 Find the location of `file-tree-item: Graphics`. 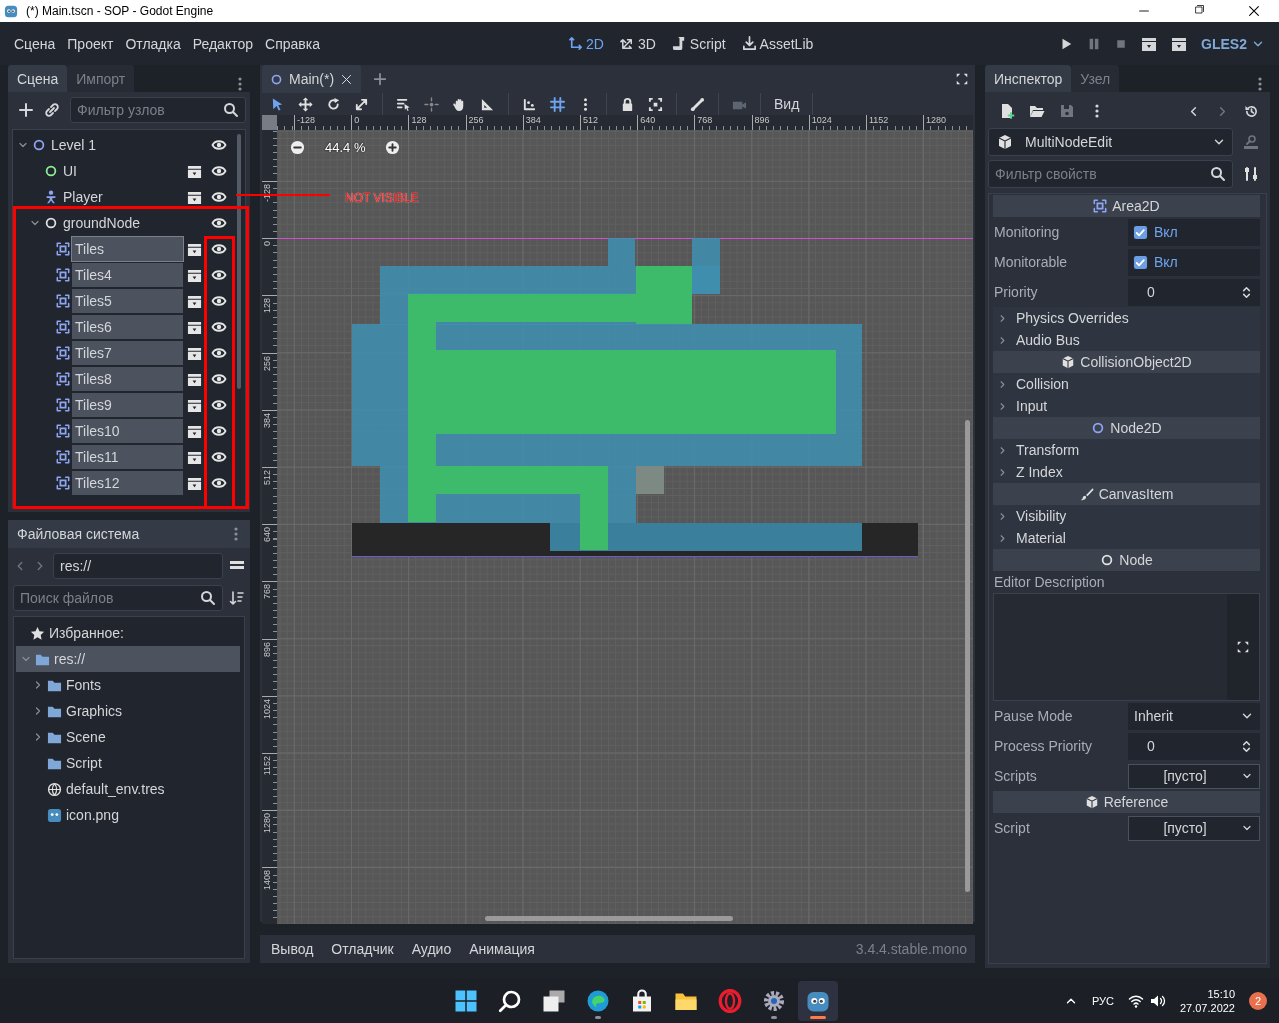

file-tree-item: Graphics is located at coordinates (128, 711).